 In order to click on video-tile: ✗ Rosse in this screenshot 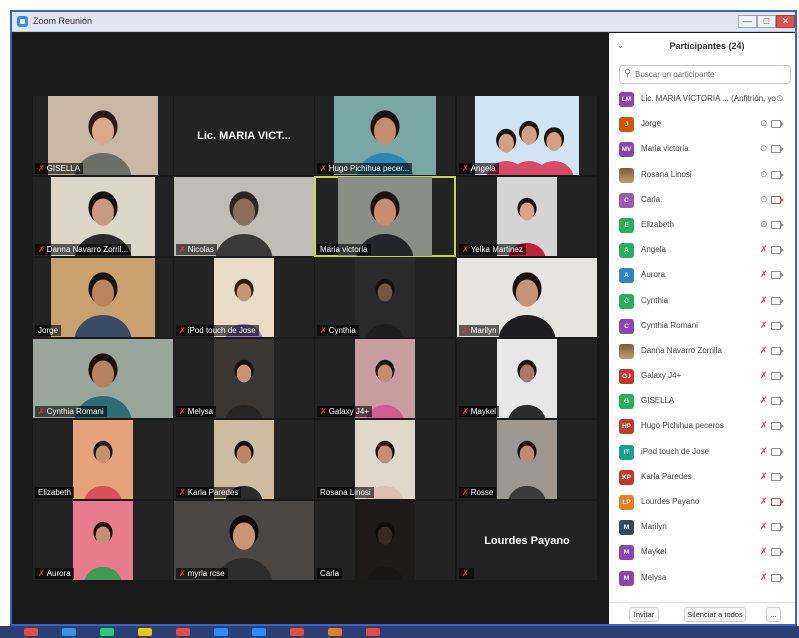, I will do `click(527, 459)`.